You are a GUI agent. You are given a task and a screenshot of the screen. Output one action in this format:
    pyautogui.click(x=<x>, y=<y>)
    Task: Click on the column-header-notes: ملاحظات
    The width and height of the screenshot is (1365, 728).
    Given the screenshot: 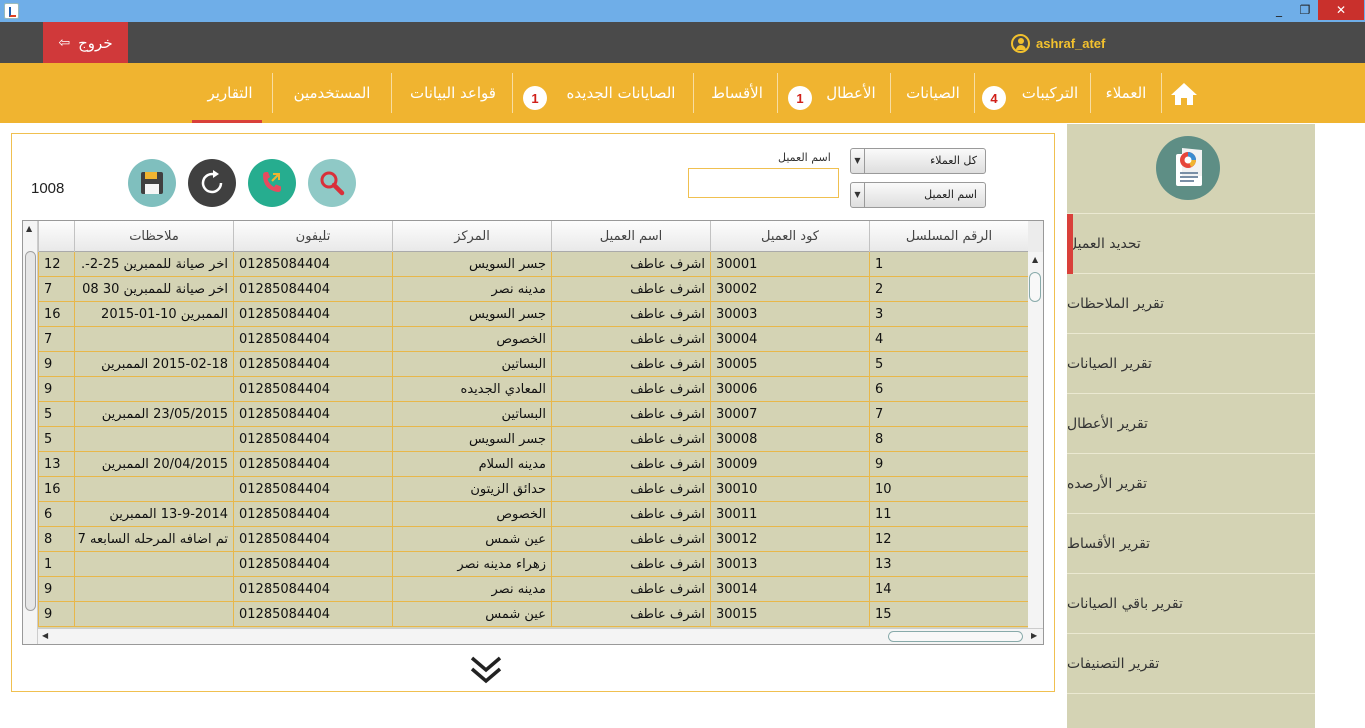 What is the action you would take?
    pyautogui.click(x=153, y=236)
    